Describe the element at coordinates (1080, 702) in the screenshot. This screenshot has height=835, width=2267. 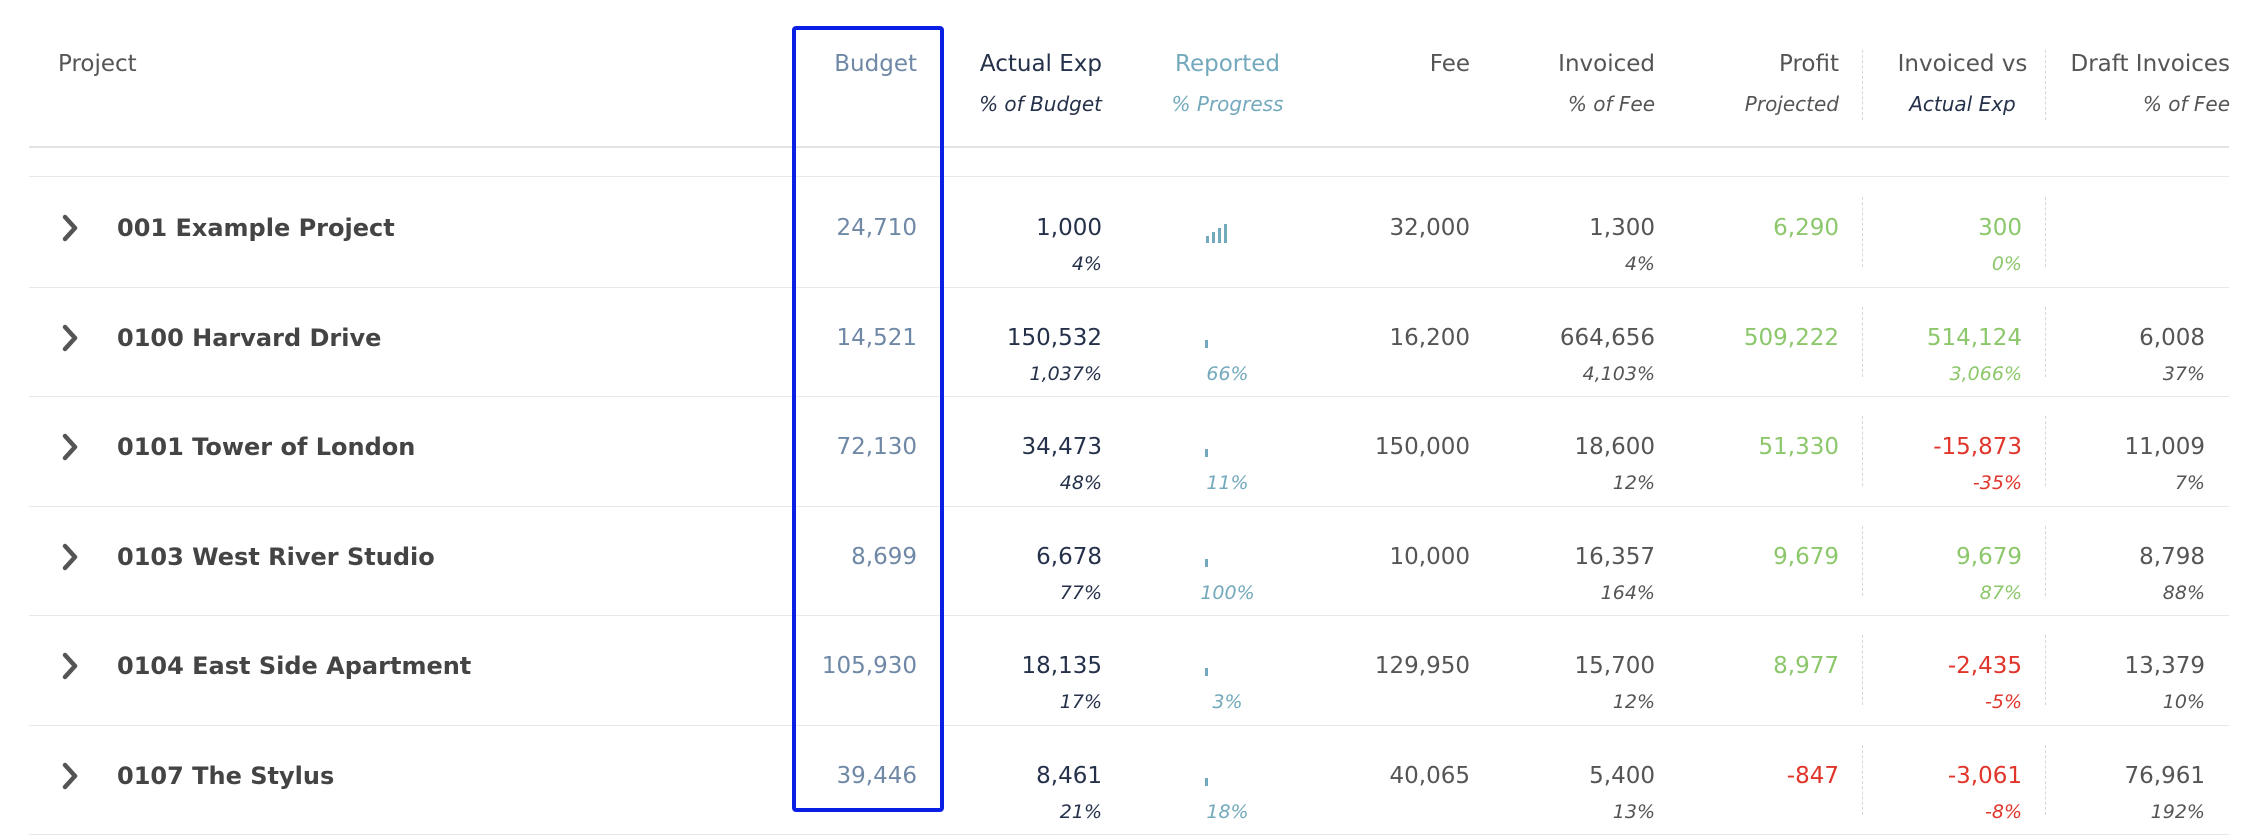
I see `actual-exp-pct: 17%` at that location.